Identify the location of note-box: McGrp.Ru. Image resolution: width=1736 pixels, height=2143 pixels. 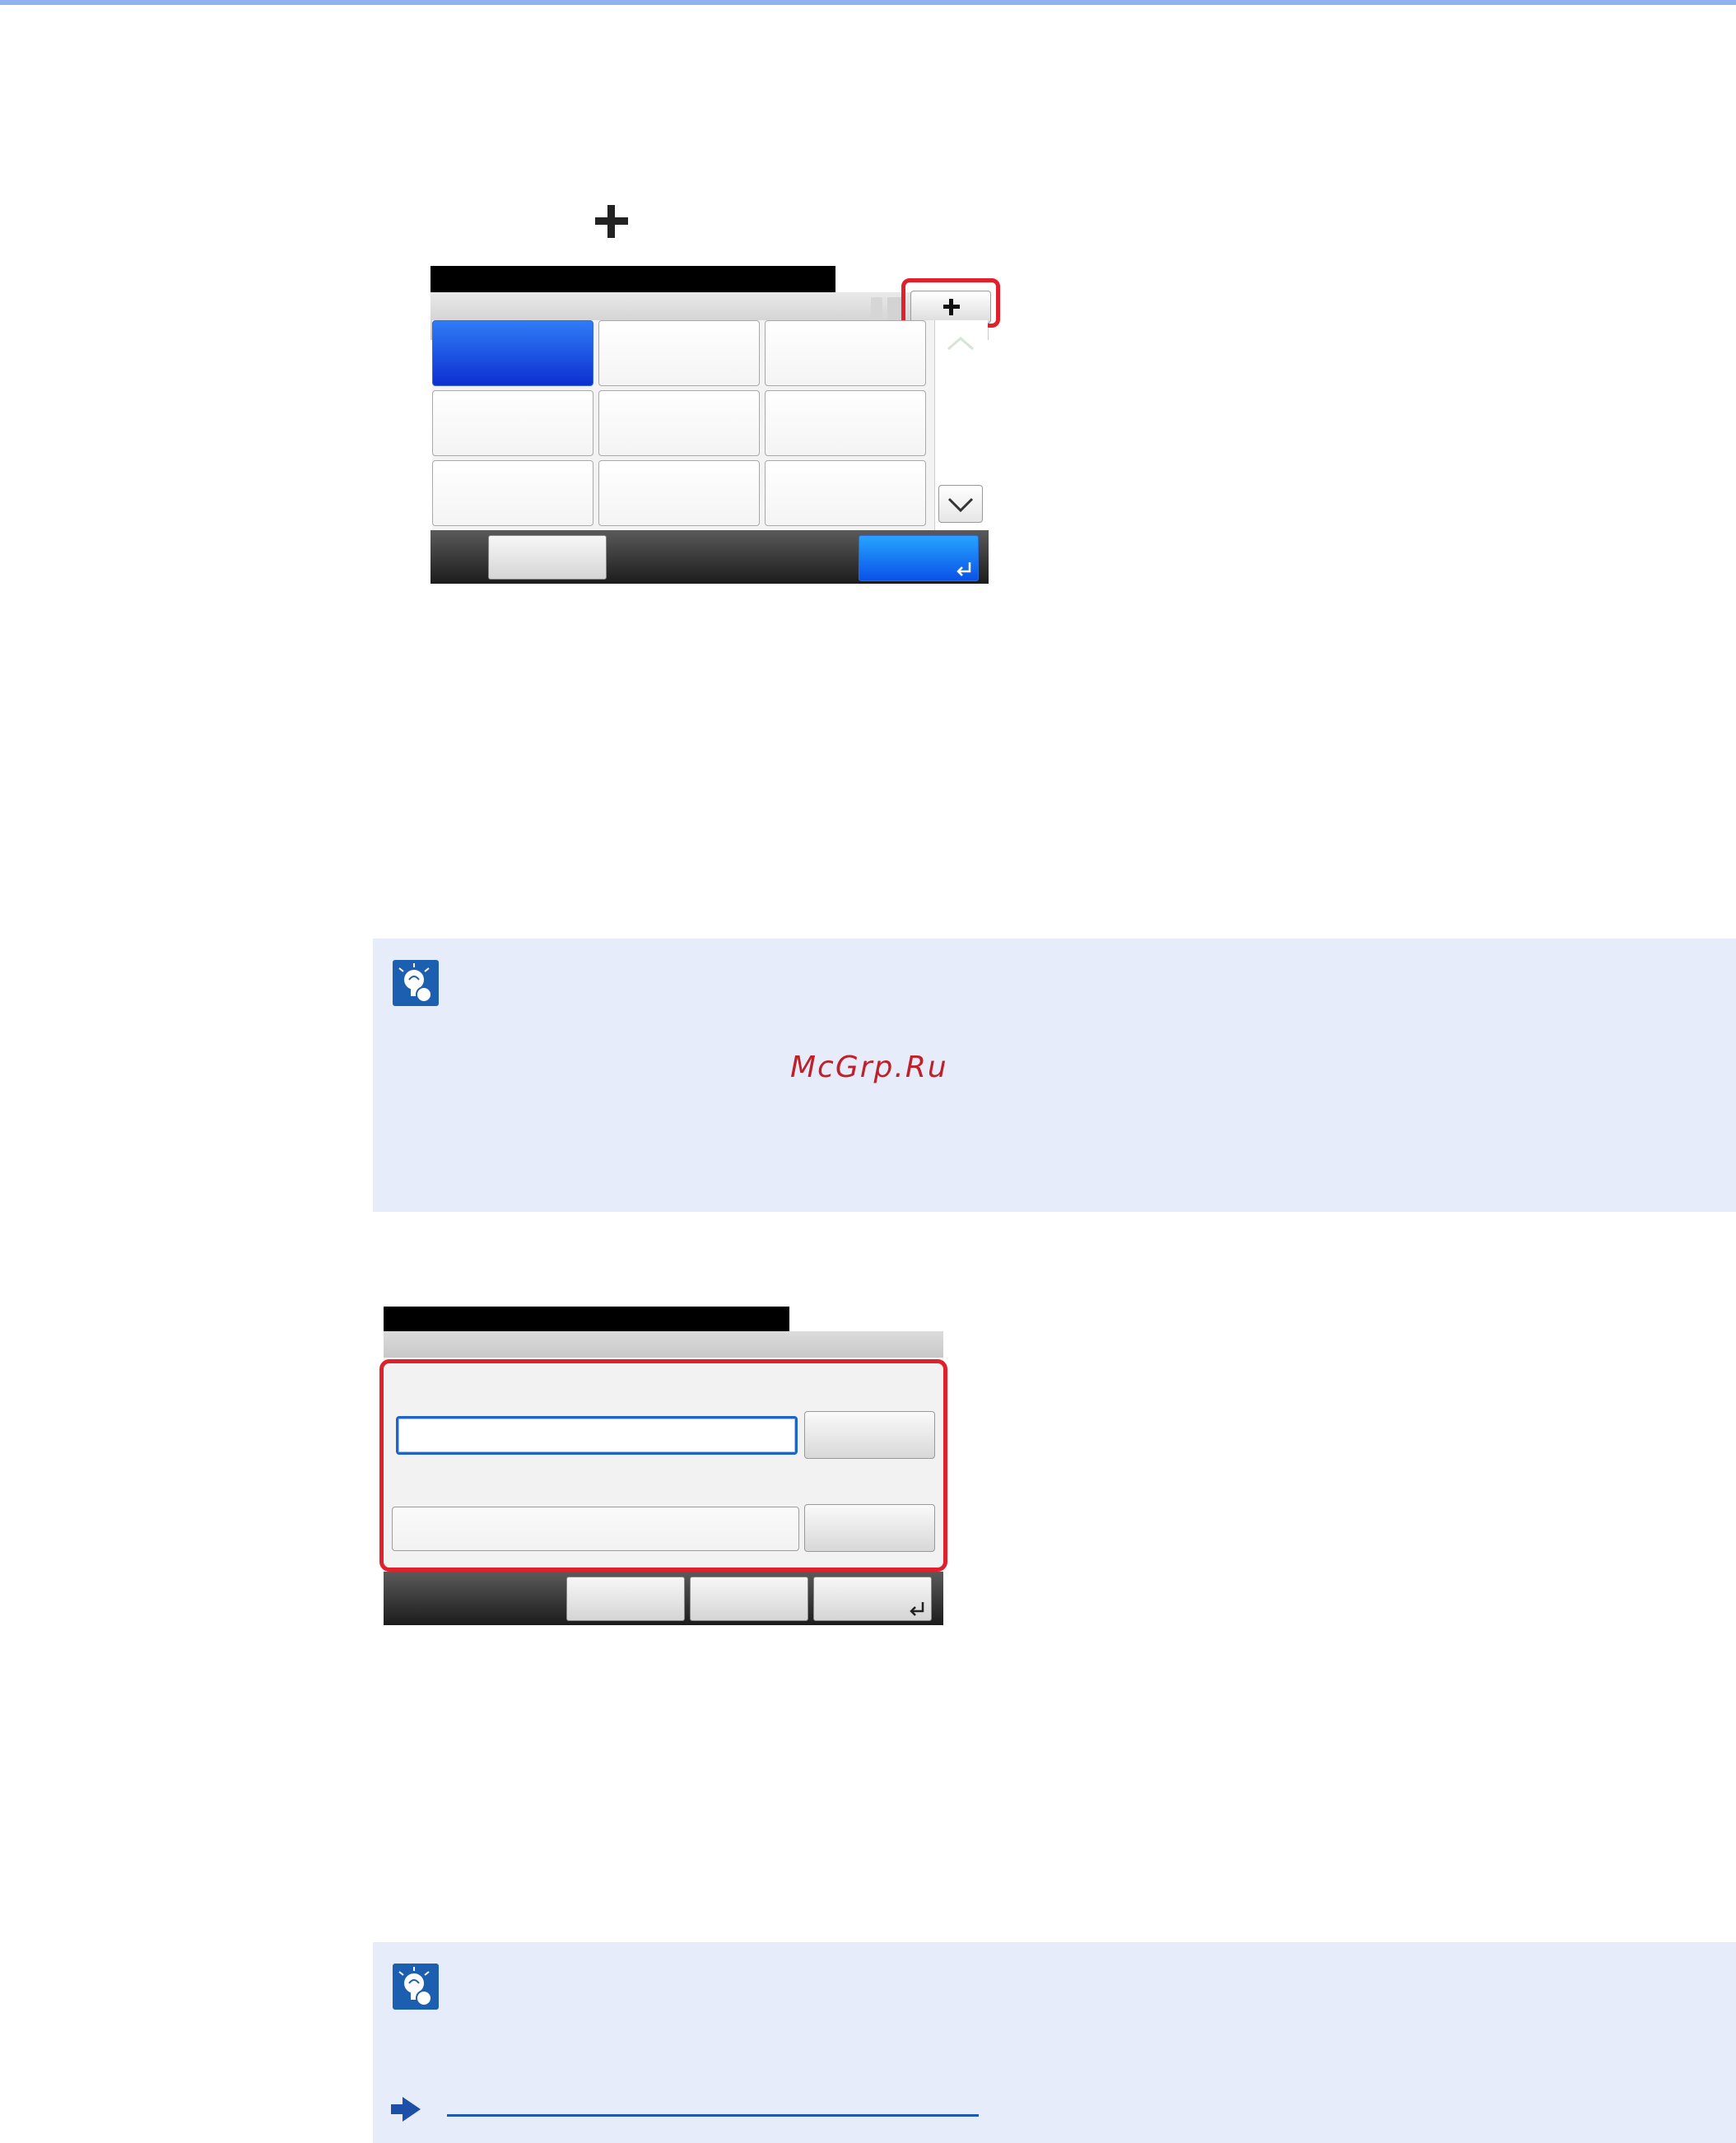
(1054, 1075).